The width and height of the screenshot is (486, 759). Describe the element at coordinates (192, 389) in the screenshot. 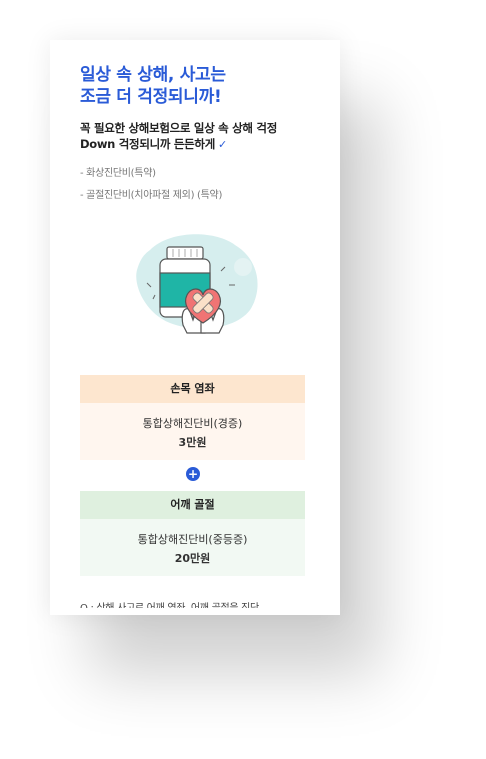

I see `plan-title: 손목 염좌` at that location.